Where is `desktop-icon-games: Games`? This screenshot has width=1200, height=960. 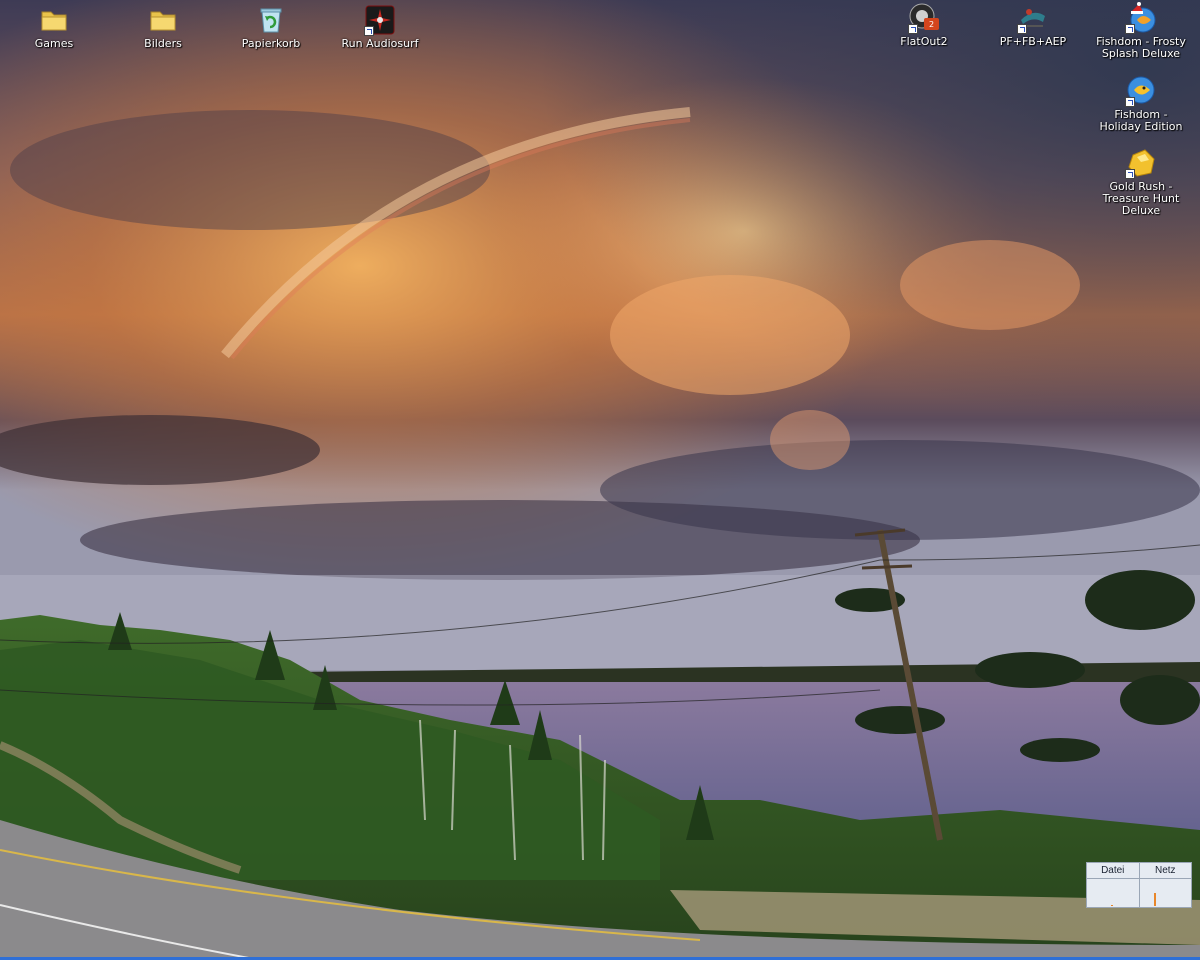
desktop-icon-games: Games is located at coordinates (54, 27).